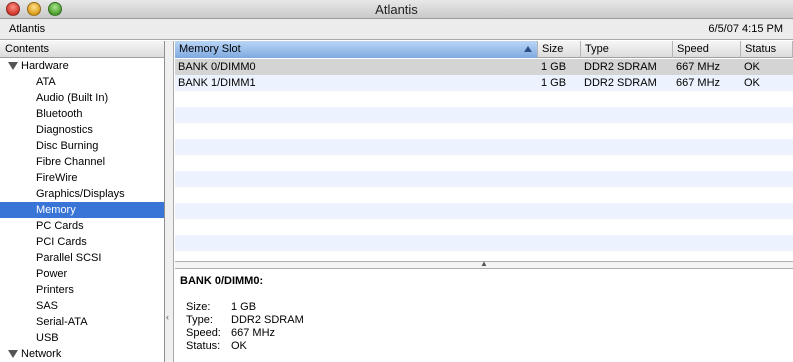 The height and width of the screenshot is (362, 793). I want to click on vertical-splitter: ‹, so click(169, 201).